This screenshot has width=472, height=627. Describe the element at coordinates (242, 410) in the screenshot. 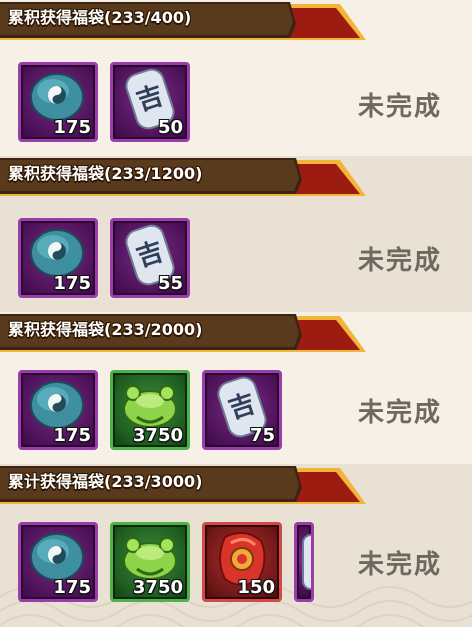

I see `reward-ji-talisman: 吉 75` at that location.